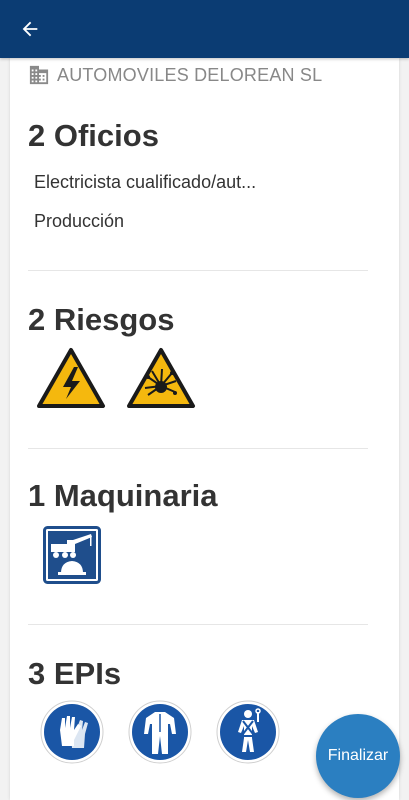  I want to click on gloves-icon, so click(72, 732).